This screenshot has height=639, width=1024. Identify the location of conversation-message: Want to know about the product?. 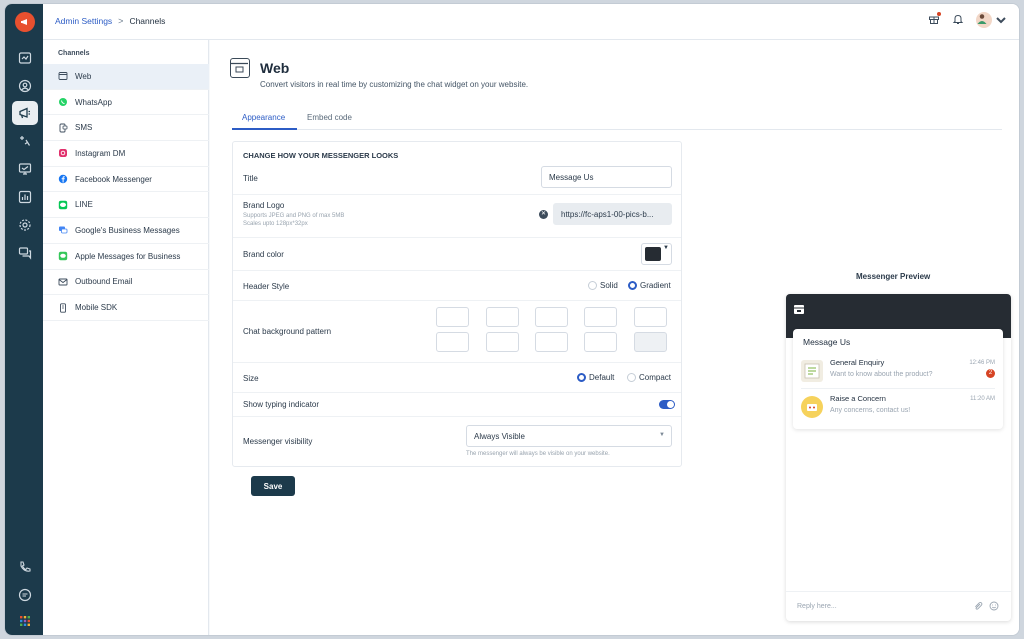
(881, 374).